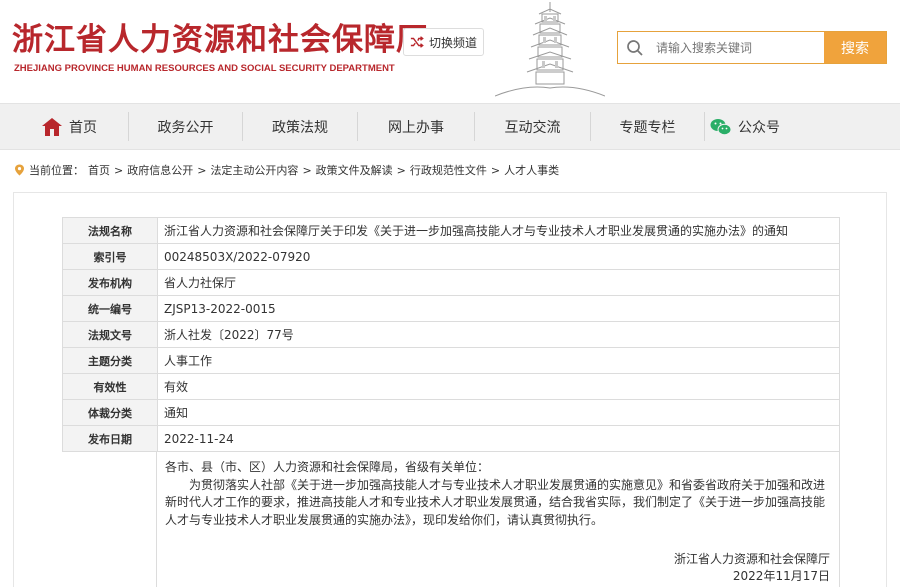  I want to click on nav-item-home: 首页, so click(69, 126).